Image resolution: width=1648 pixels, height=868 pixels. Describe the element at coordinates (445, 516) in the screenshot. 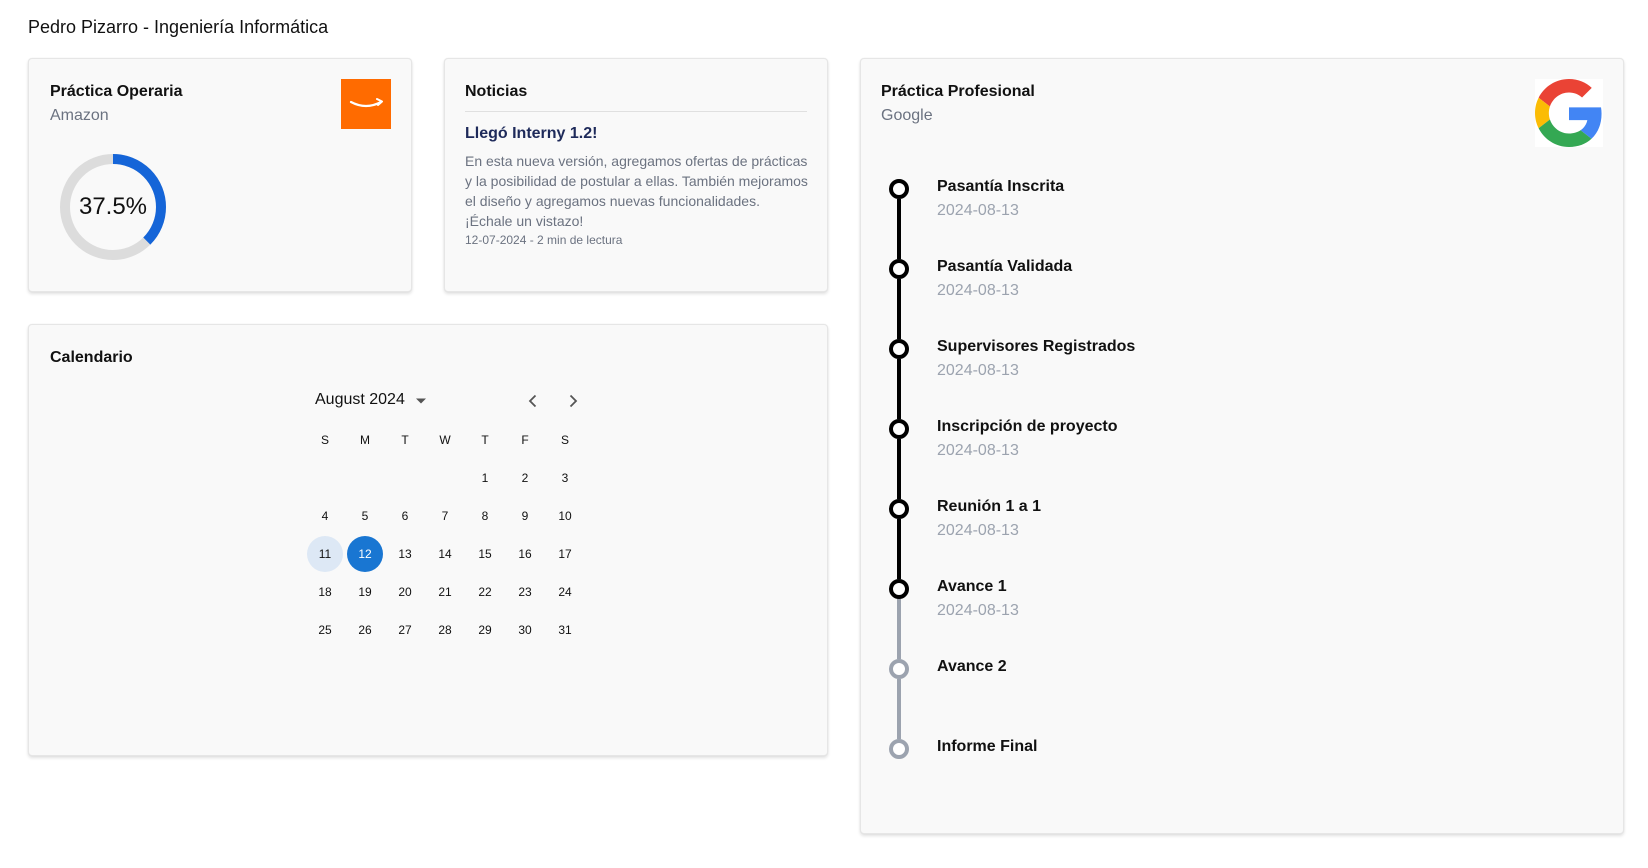

I see `calendar-day-7: 7` at that location.